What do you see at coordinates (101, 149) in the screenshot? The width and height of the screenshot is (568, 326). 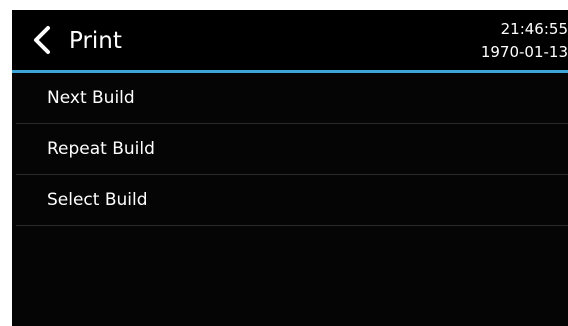 I see `repeat-build-label: Repeat Build` at bounding box center [101, 149].